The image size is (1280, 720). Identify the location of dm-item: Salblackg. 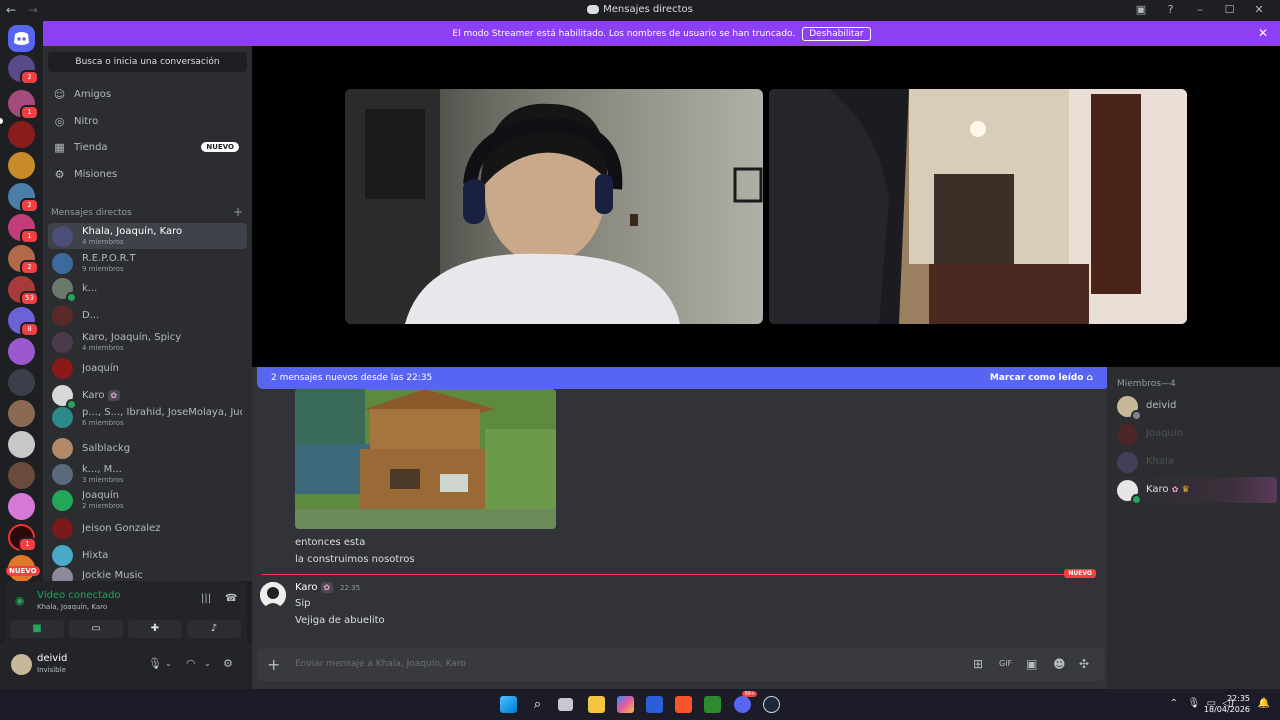
(147, 448).